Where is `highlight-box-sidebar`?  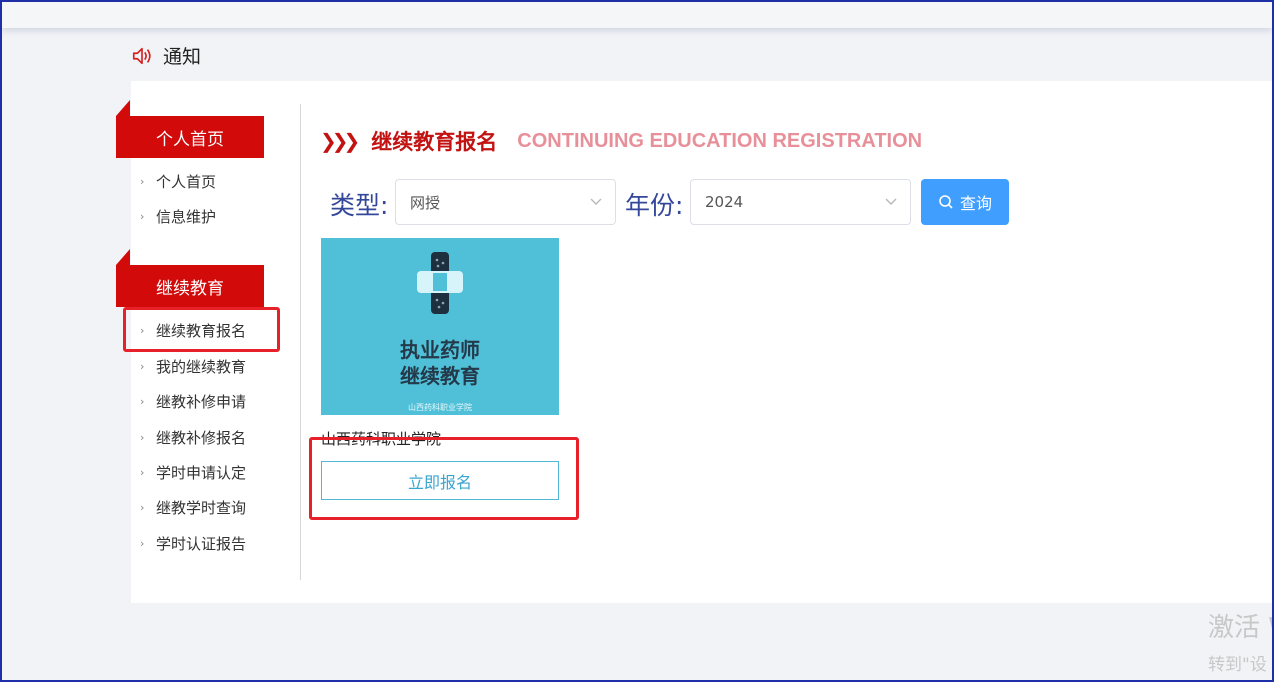
highlight-box-sidebar is located at coordinates (201, 329).